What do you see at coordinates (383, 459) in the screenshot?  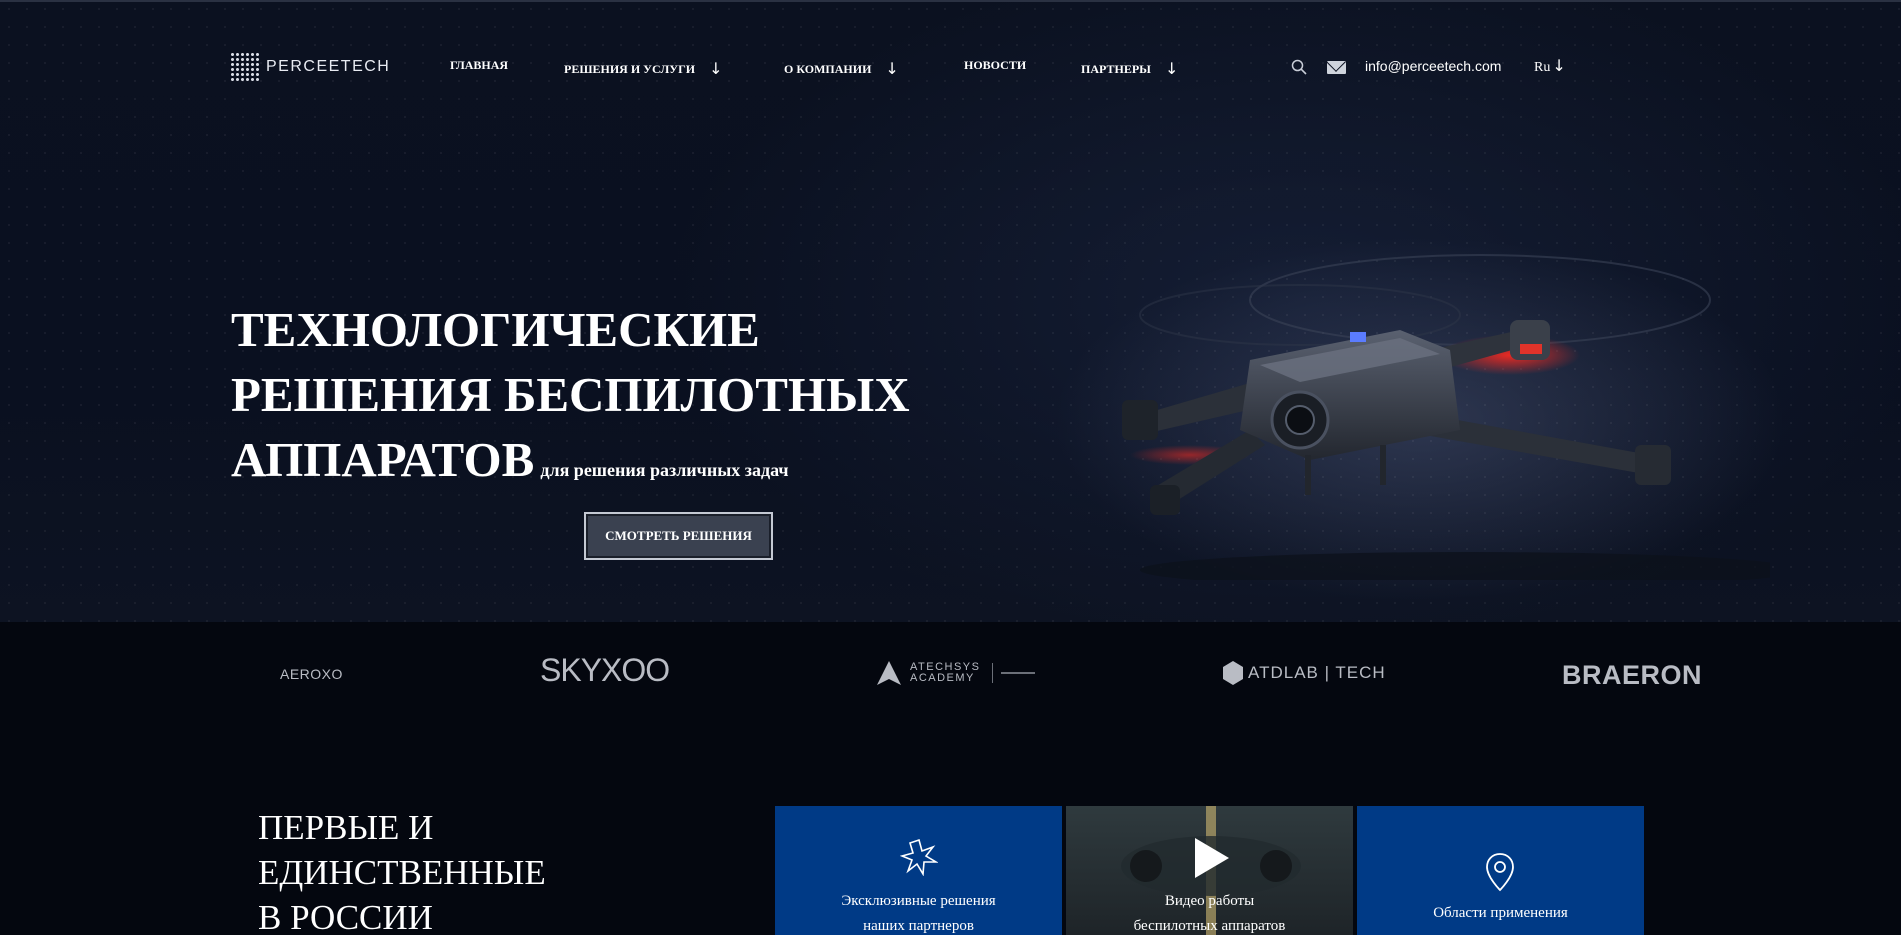 I see `hero-title-line: АППАРАТОВ` at bounding box center [383, 459].